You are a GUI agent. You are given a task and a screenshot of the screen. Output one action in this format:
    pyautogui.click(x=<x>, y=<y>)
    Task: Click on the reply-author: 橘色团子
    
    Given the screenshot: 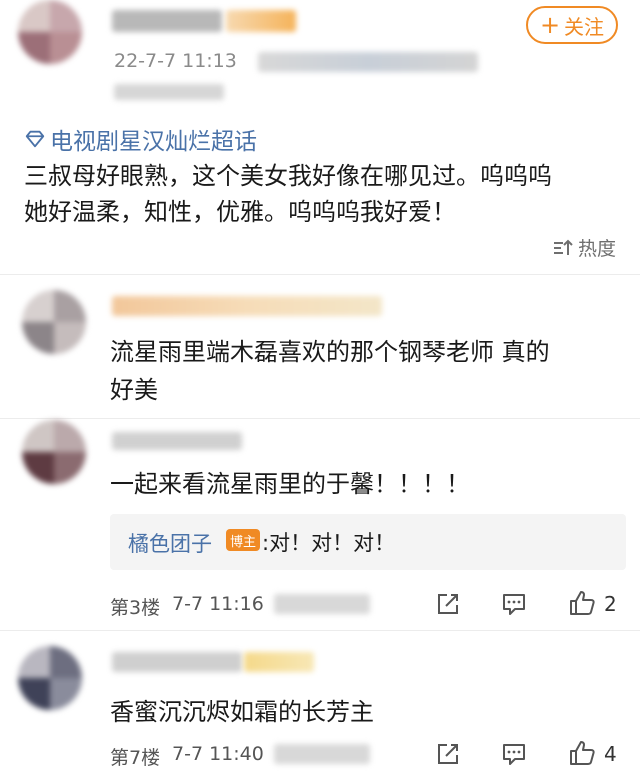 What is the action you would take?
    pyautogui.click(x=170, y=543)
    